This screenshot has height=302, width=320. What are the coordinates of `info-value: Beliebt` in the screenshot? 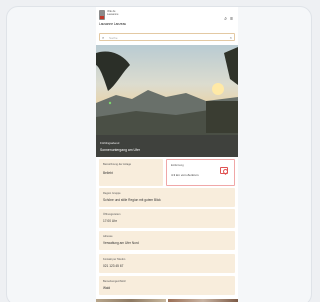 It's located at (108, 173).